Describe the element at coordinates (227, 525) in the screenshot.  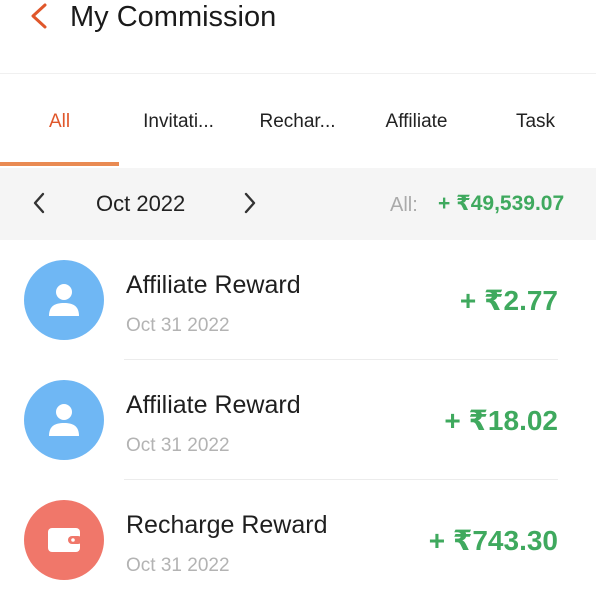
I see `record-title: Recharge Reward` at that location.